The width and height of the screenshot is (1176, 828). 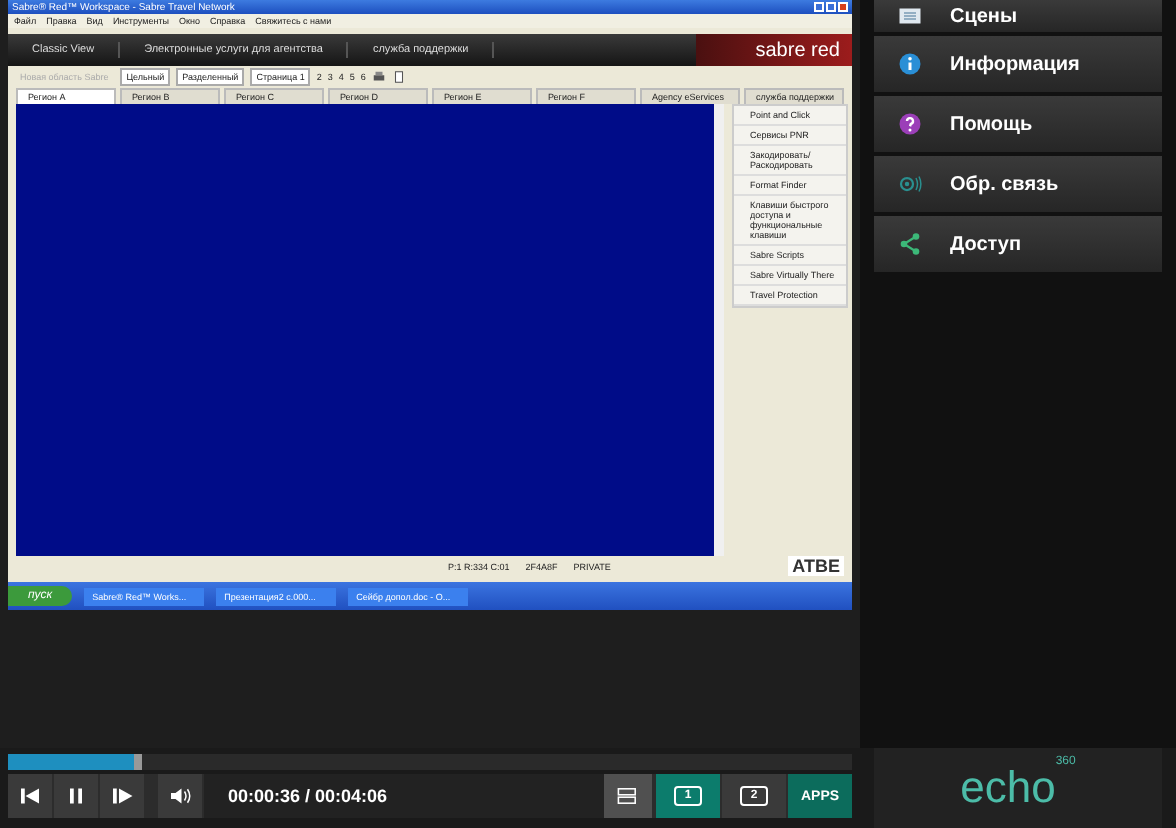 I want to click on echo-logo: echo$^{360}$, so click(x=1018, y=788).